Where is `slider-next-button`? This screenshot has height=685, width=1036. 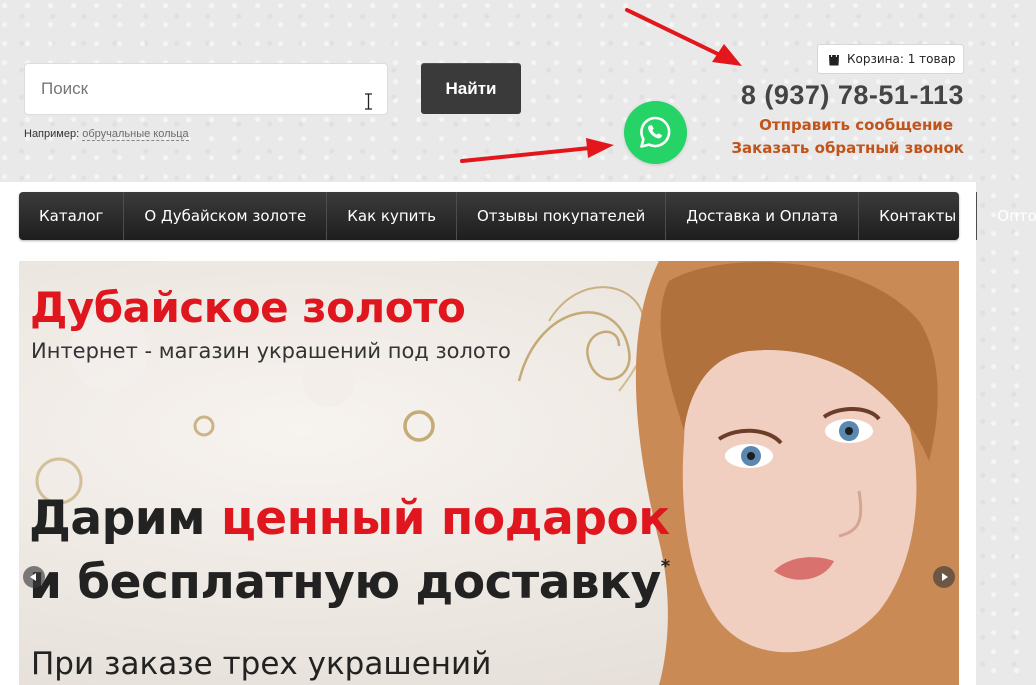
slider-next-button is located at coordinates (944, 577).